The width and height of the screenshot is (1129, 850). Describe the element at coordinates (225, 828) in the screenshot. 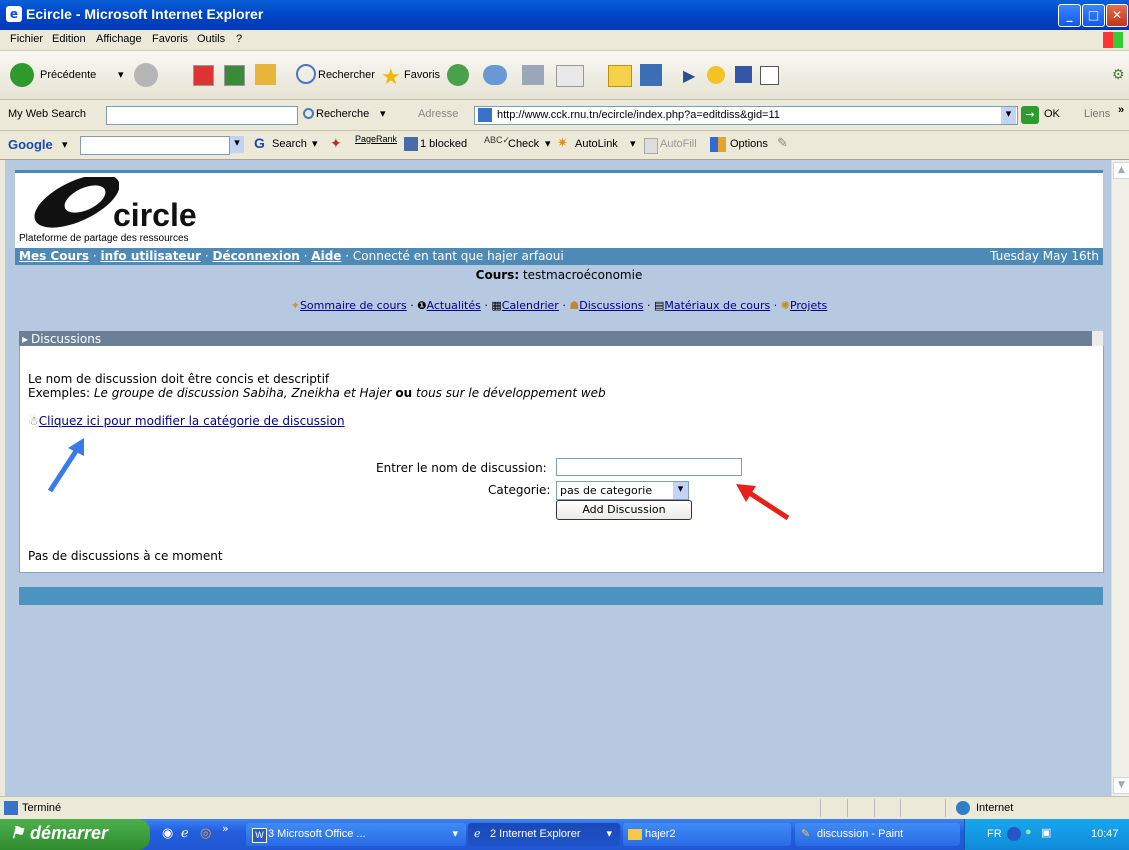

I see `quicklaunch-more-icon: »` at that location.